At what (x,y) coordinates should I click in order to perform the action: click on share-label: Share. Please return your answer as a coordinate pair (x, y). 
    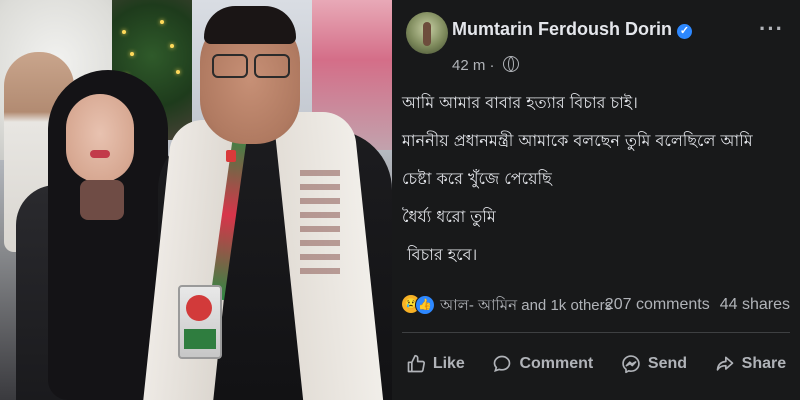
    Looking at the image, I should click on (764, 363).